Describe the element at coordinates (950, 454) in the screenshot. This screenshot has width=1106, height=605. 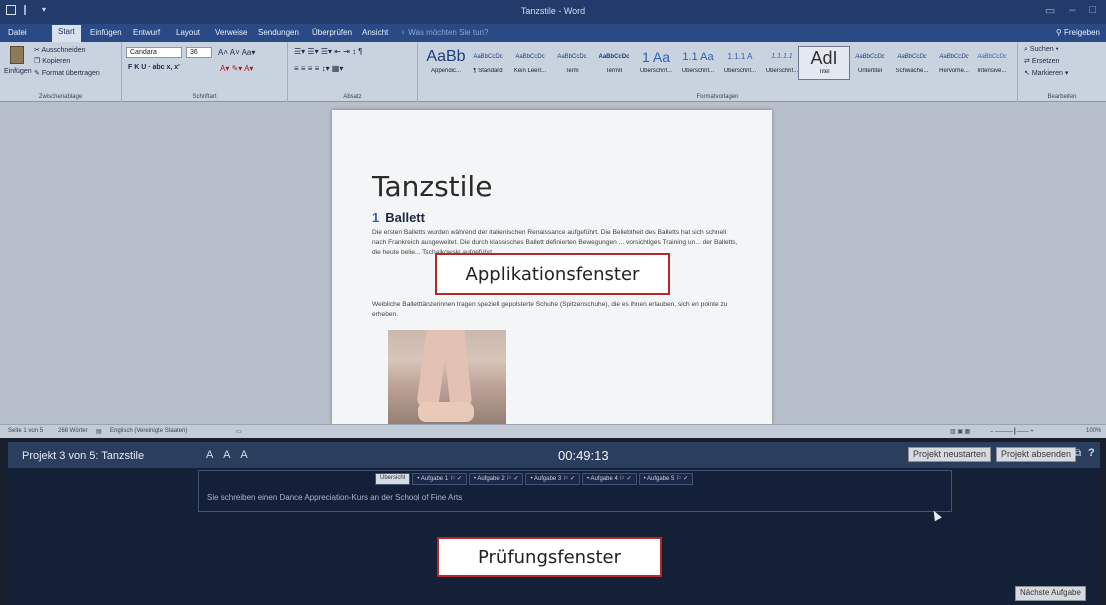
I see `restart-project-button: Projekt neustarten` at that location.